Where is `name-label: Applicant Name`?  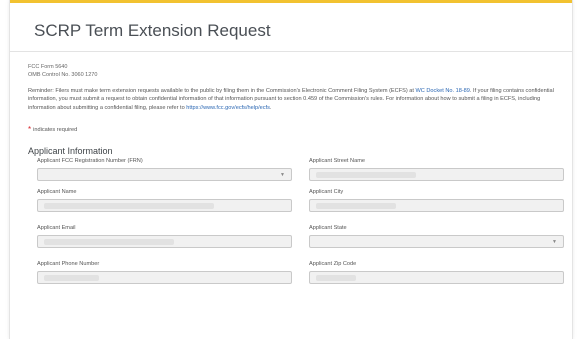 name-label: Applicant Name is located at coordinates (57, 192).